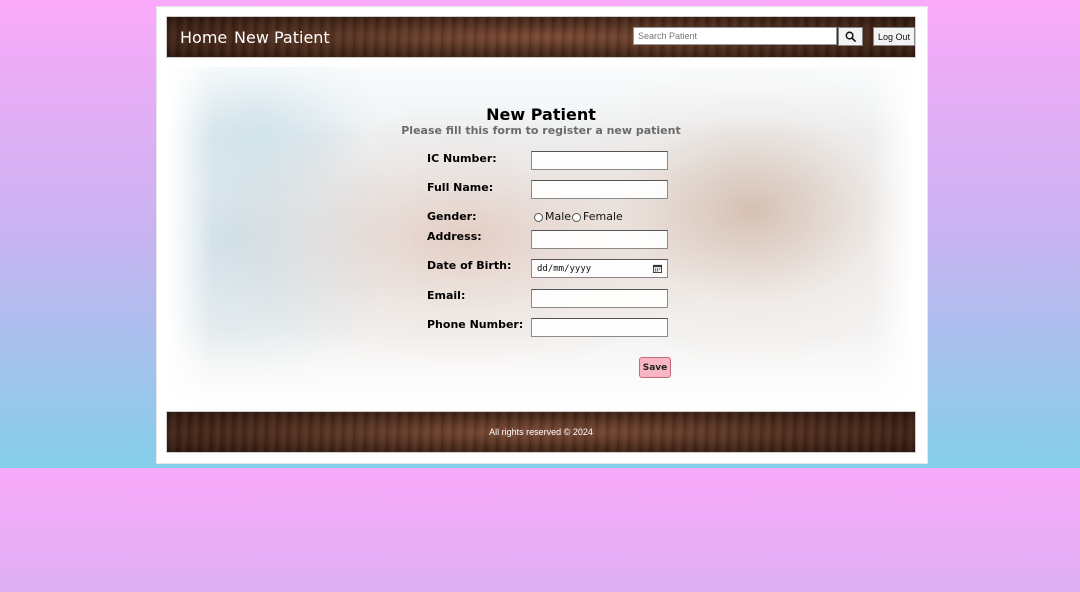 This screenshot has width=1080, height=592. I want to click on search-button, so click(850, 36).